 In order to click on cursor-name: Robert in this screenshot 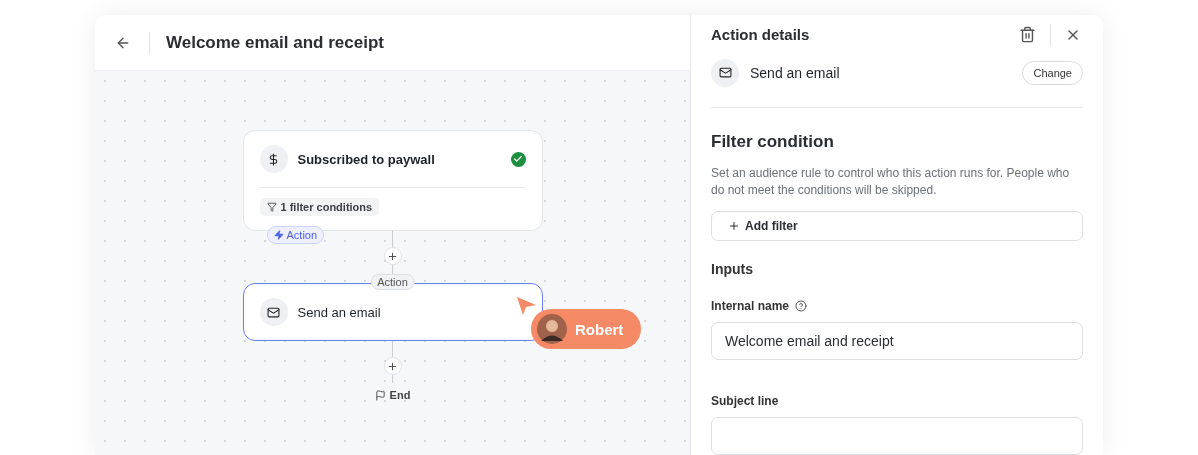, I will do `click(599, 329)`.